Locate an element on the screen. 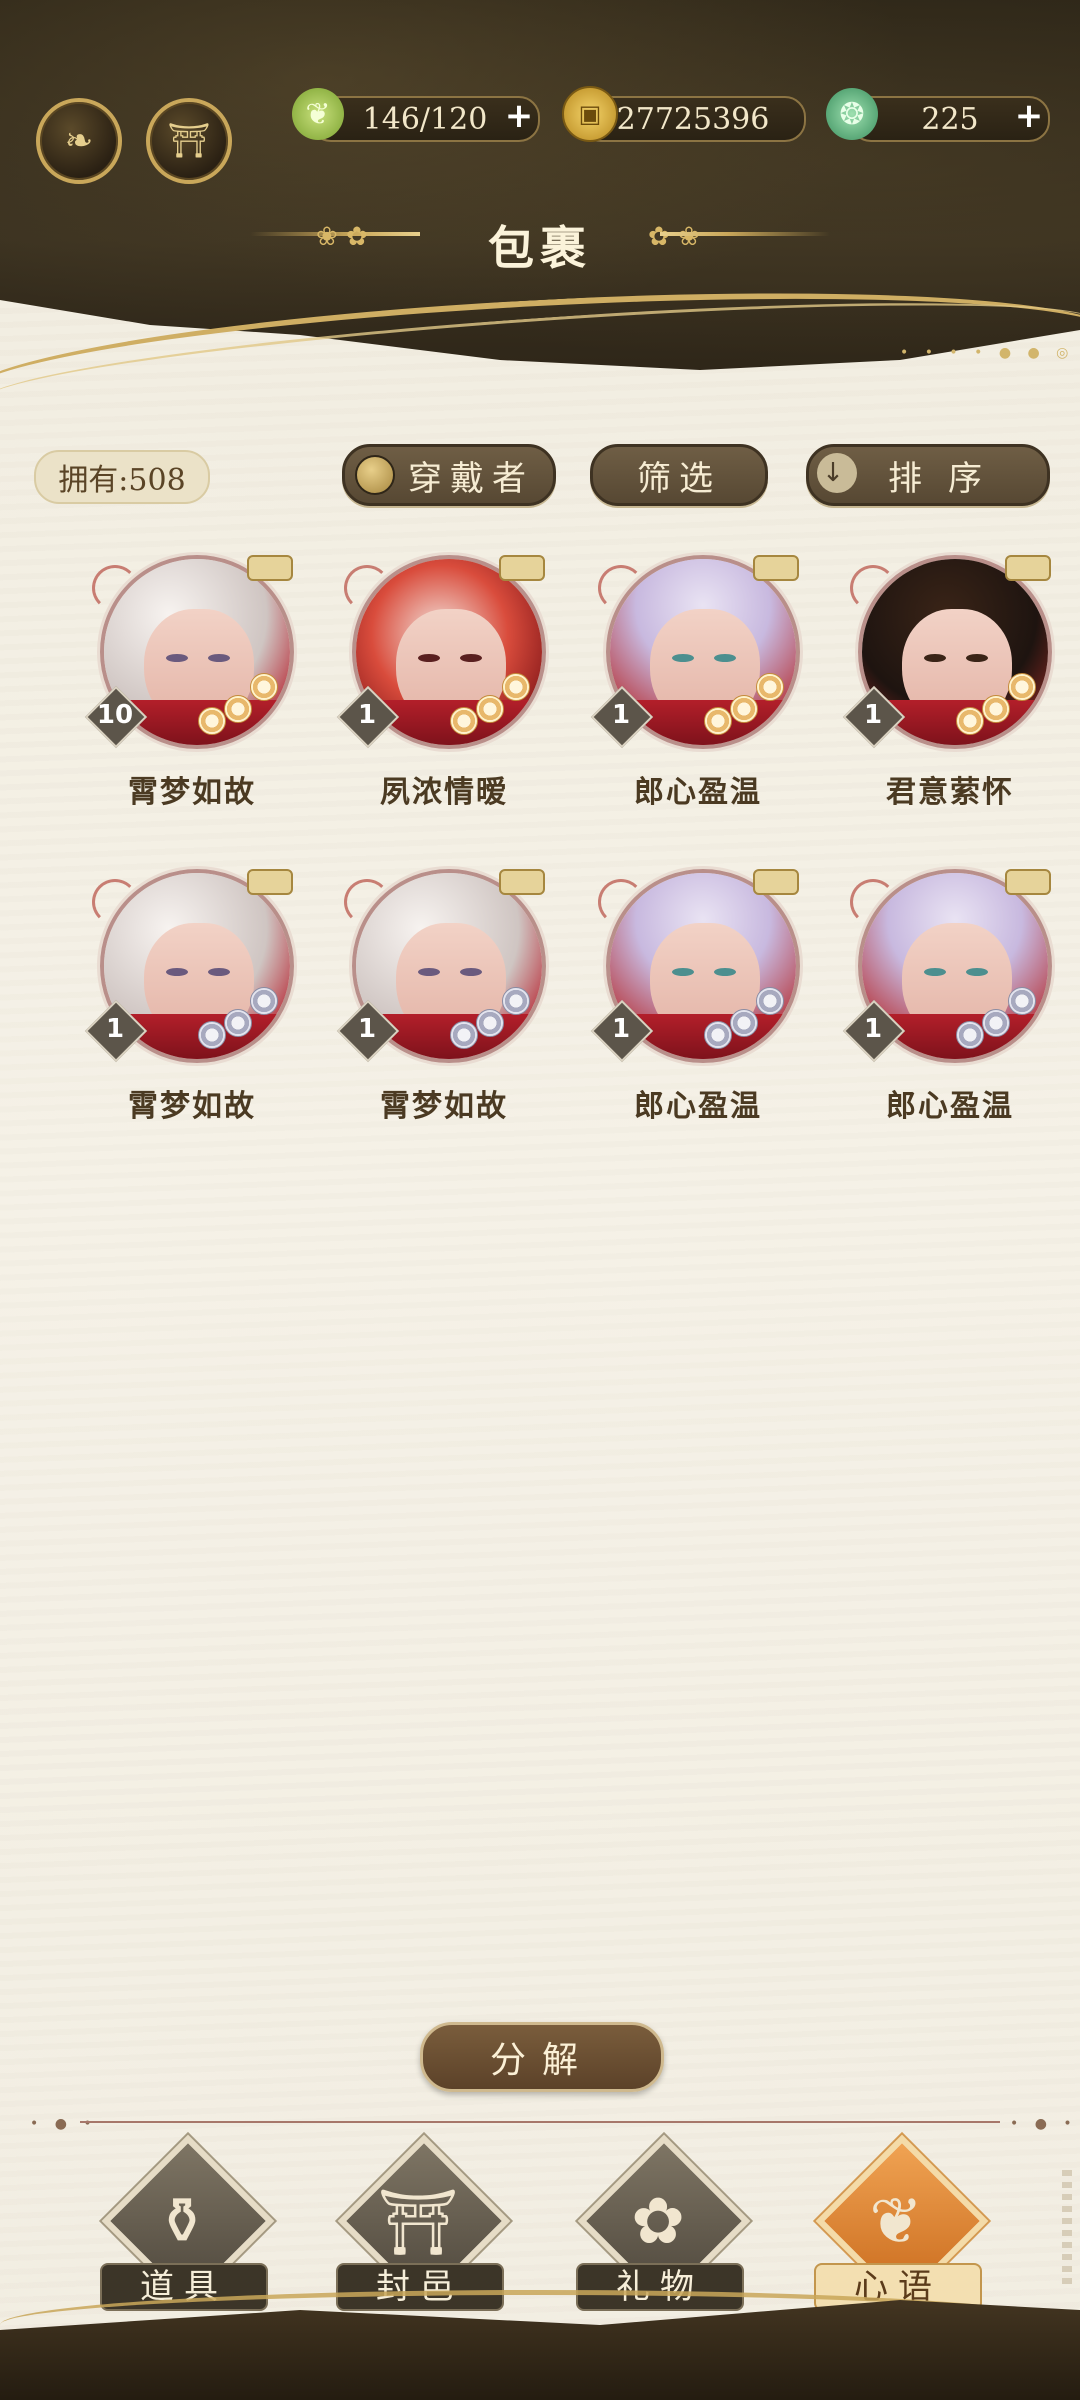  decompose-button: 分解 is located at coordinates (542, 2057).